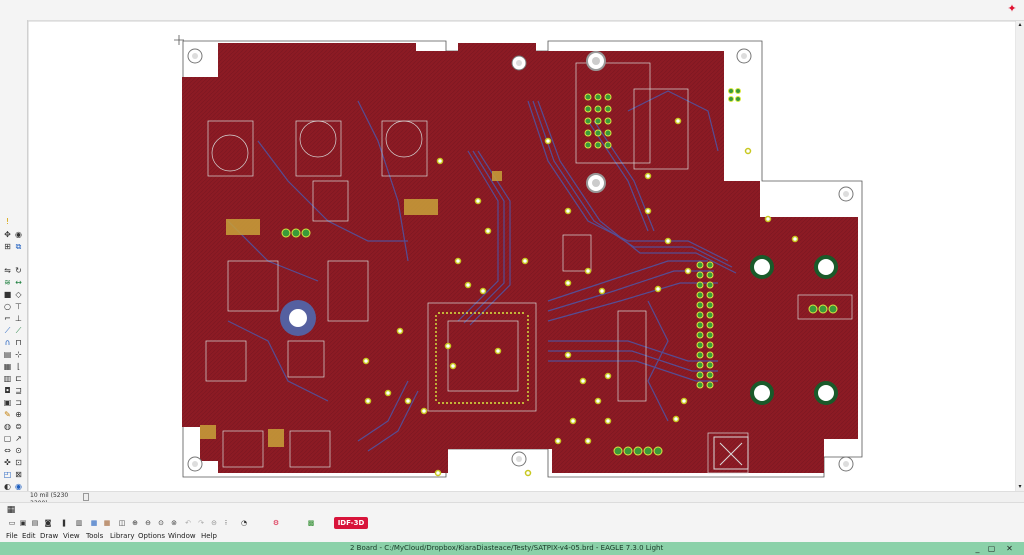 The image size is (1024, 555). What do you see at coordinates (977, 548) in the screenshot?
I see `minimize-icon: _` at bounding box center [977, 548].